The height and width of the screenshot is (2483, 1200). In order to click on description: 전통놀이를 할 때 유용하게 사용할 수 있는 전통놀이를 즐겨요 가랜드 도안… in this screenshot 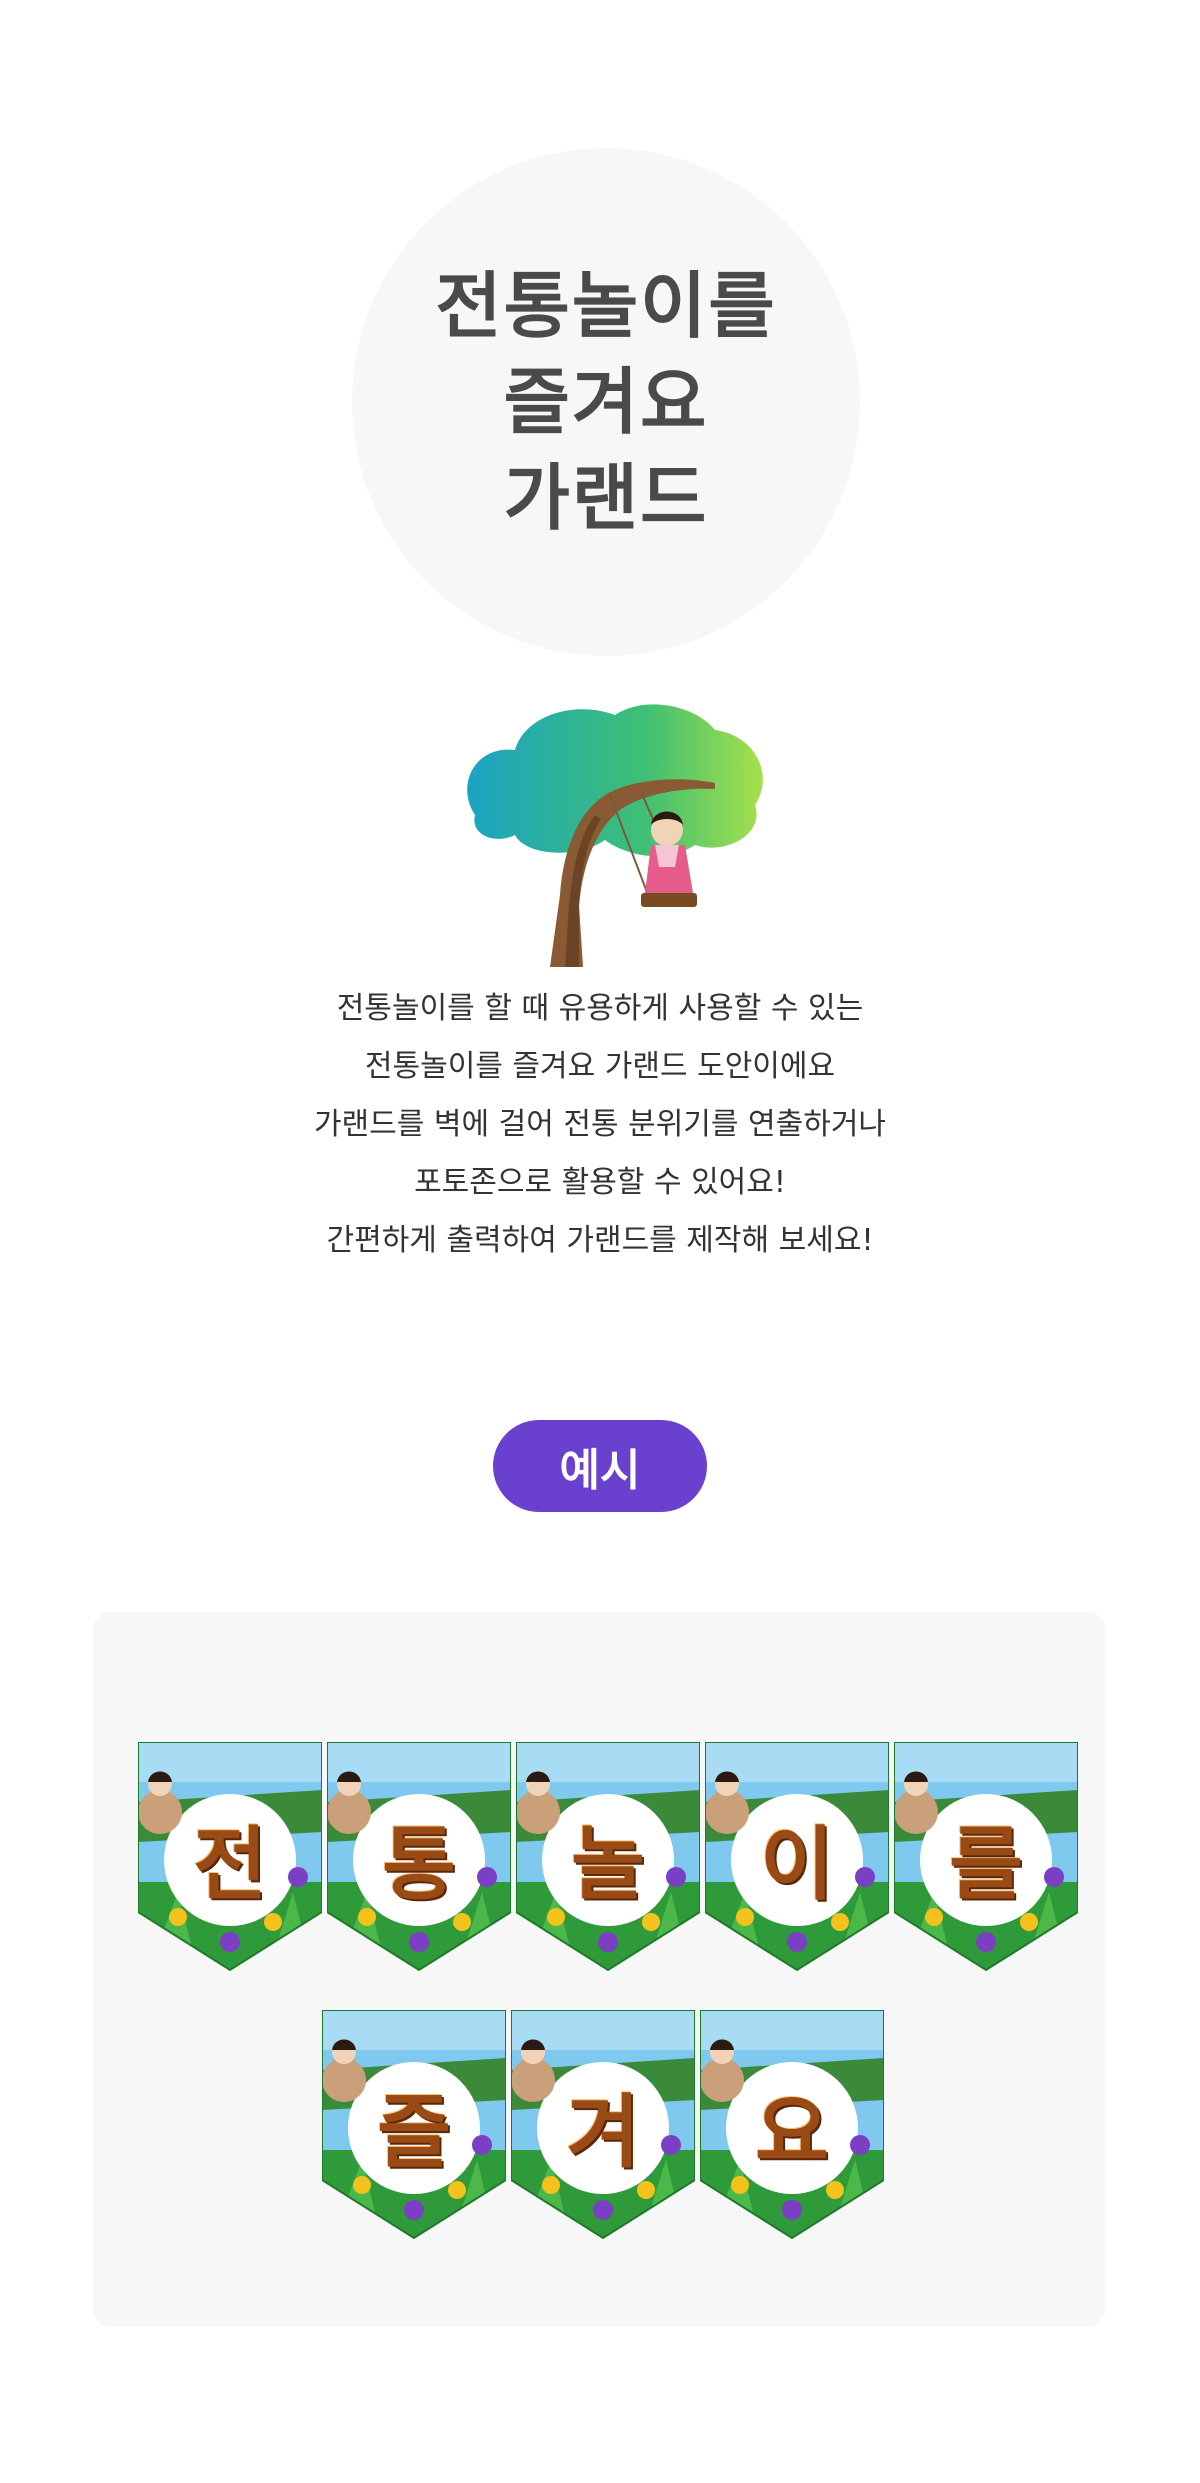, I will do `click(600, 1125)`.